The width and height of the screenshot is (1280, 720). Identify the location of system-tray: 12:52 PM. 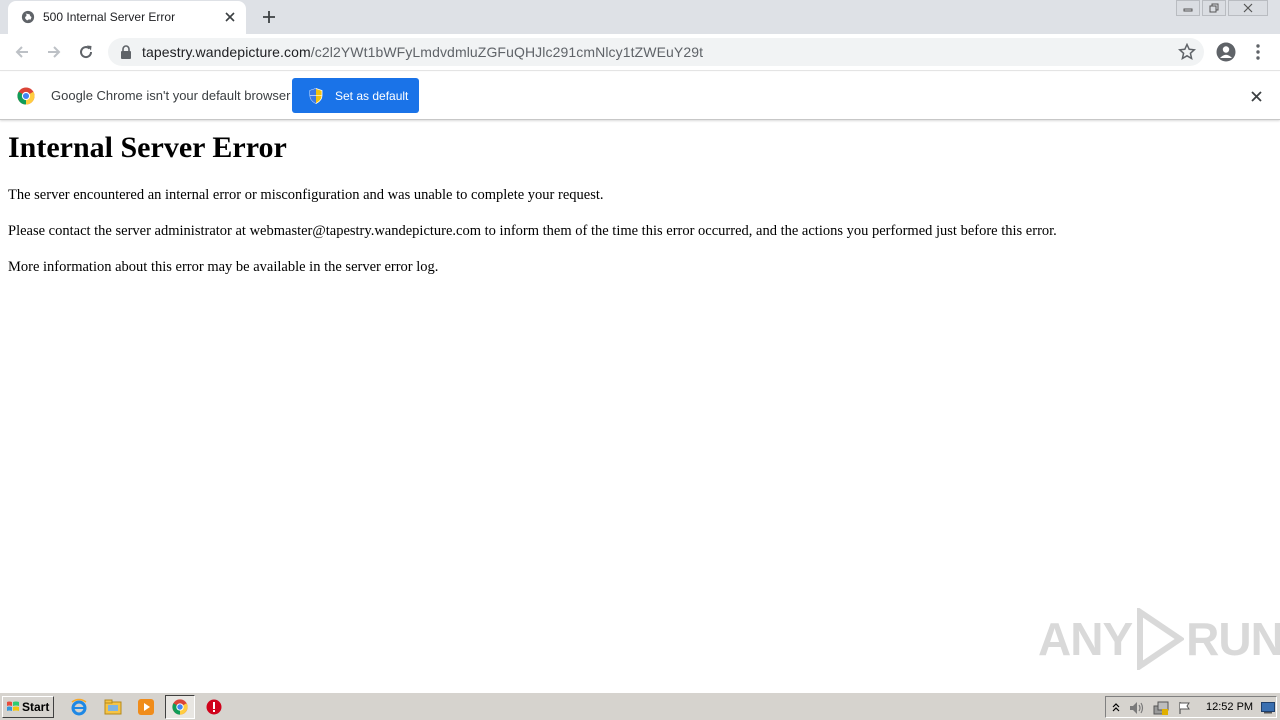
(1191, 707).